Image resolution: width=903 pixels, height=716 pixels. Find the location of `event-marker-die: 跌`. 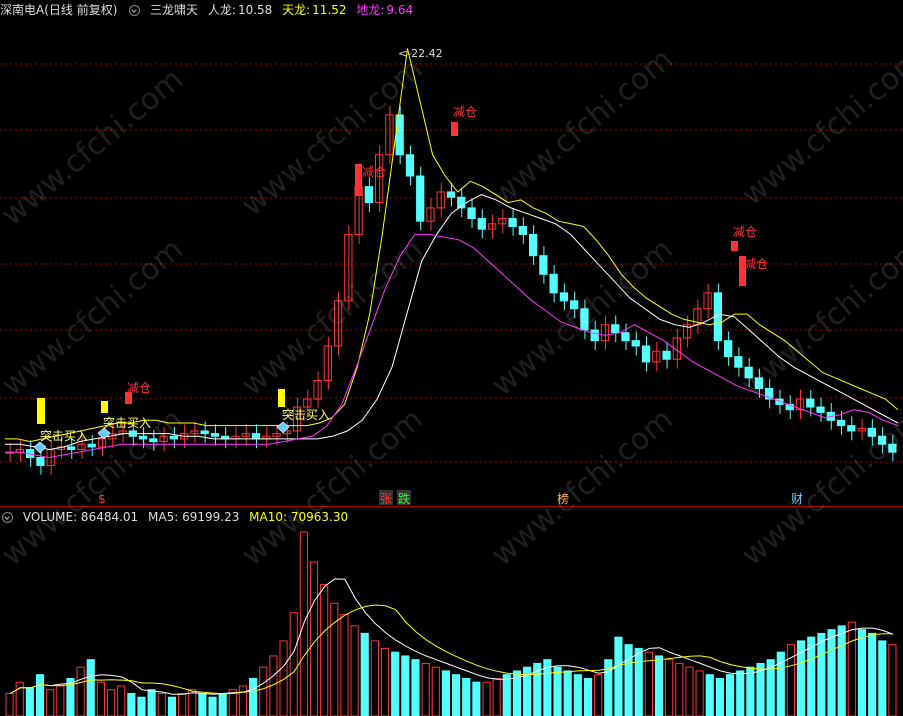

event-marker-die: 跌 is located at coordinates (404, 498).